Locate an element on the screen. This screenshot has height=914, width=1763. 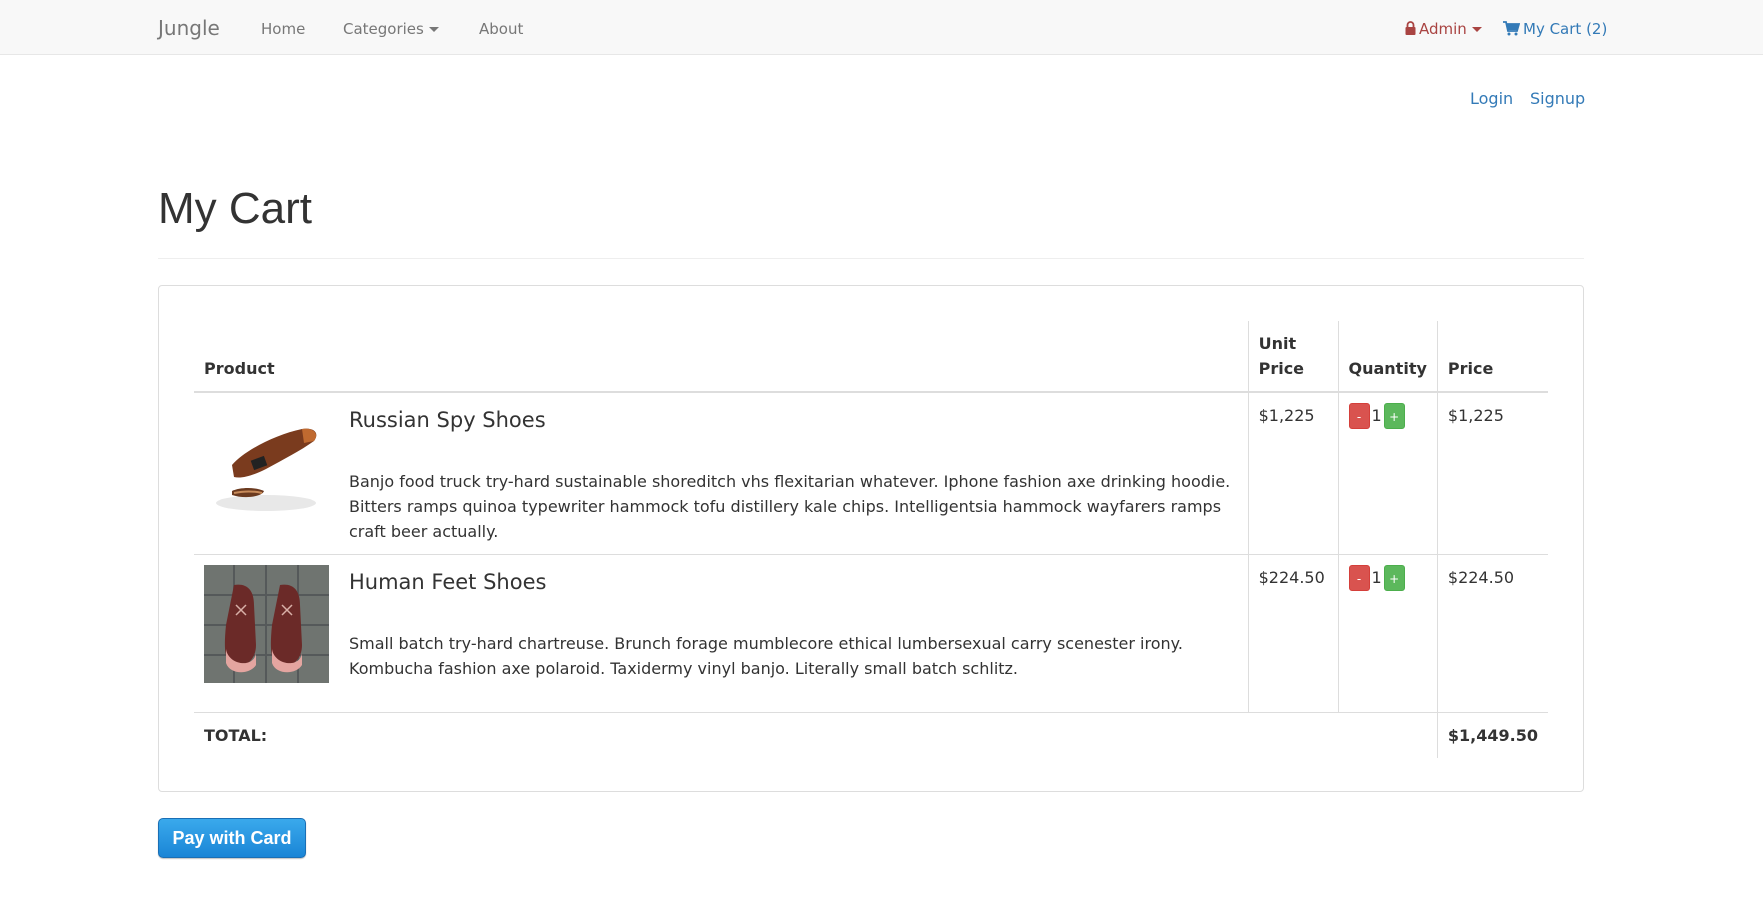
title-divider is located at coordinates (871, 258).